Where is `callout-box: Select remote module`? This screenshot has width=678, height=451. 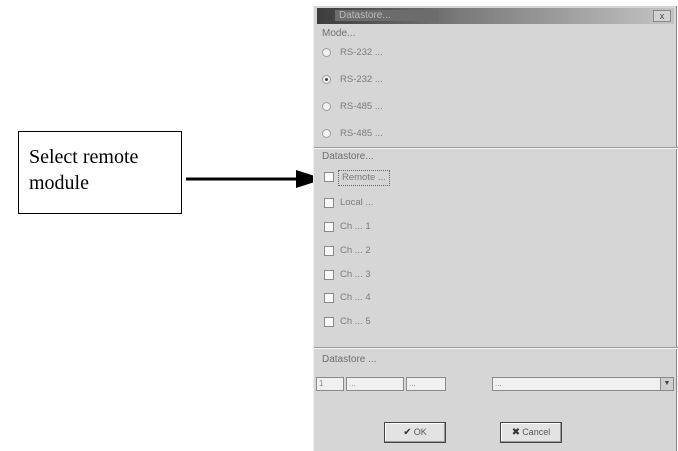
callout-box: Select remote module is located at coordinates (100, 172).